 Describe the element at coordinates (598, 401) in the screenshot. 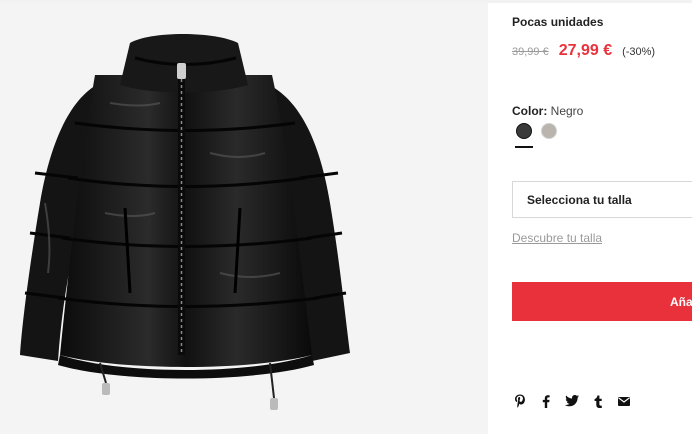

I see `tumblr-icon` at that location.